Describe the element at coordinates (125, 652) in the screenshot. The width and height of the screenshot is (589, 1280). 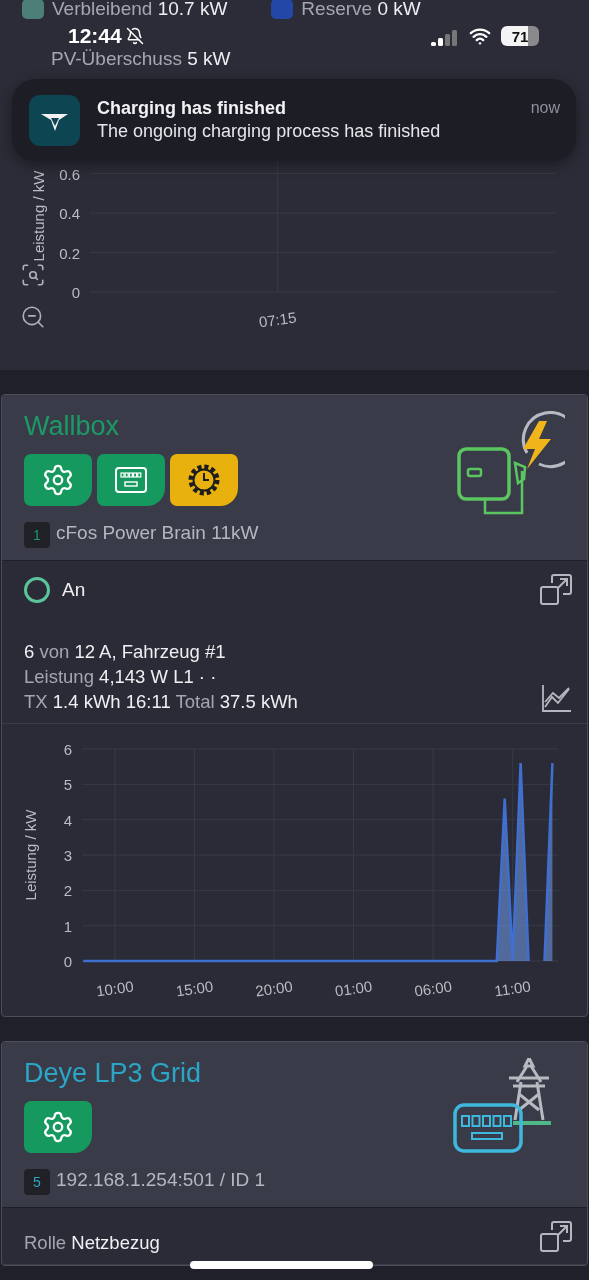
I see `info-line: 6 von 12 A, Fahrzeug #1` at that location.